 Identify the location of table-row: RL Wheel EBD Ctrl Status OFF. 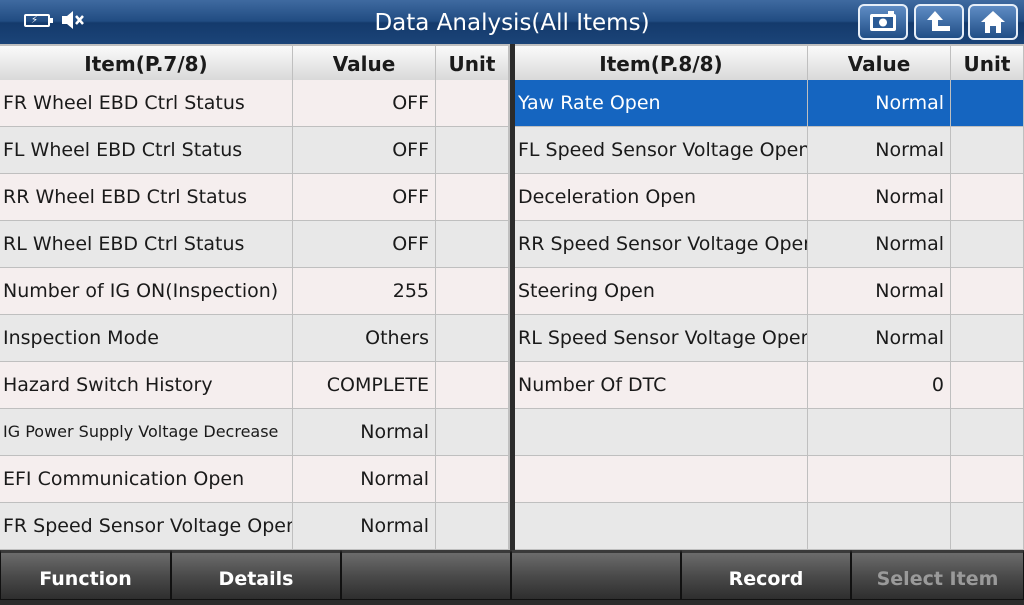
(254, 244).